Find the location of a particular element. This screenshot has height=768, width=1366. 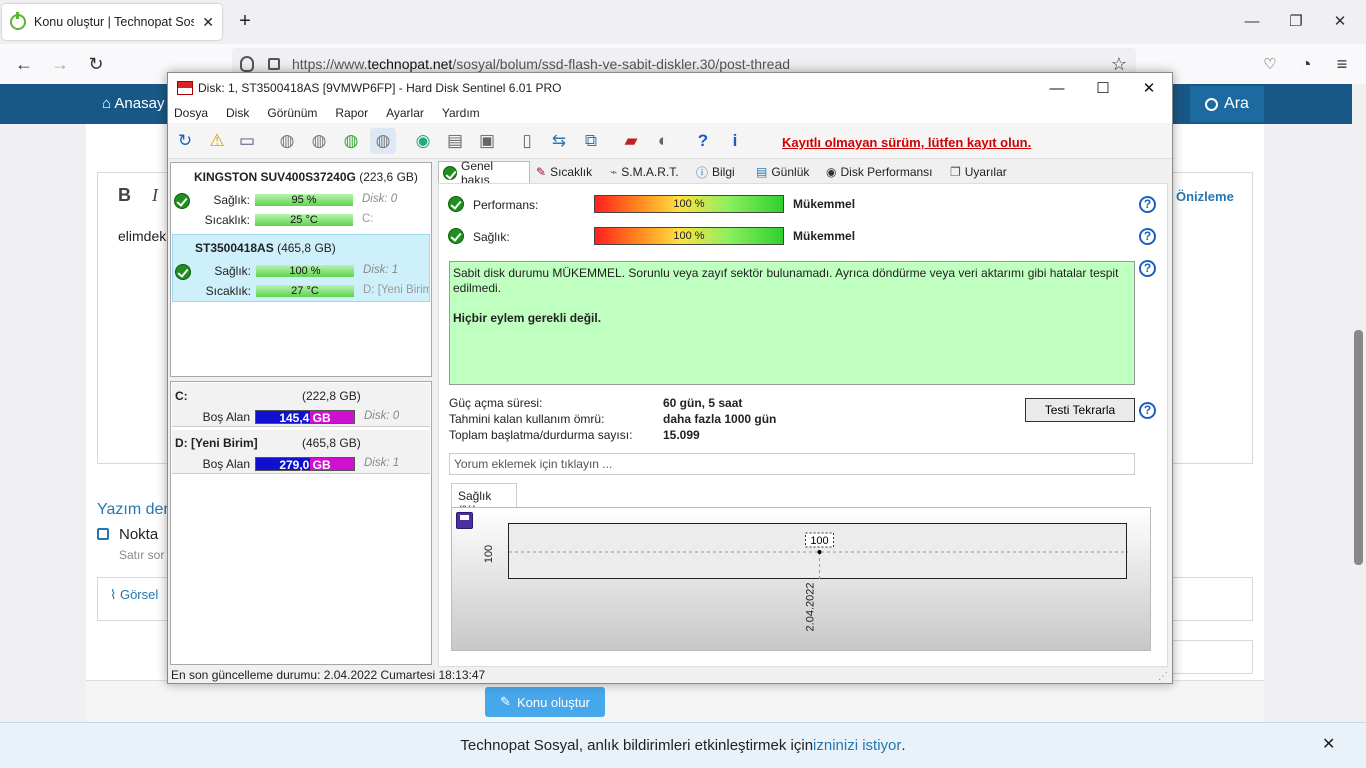

disk-size: (223,6 GB) is located at coordinates (388, 177).